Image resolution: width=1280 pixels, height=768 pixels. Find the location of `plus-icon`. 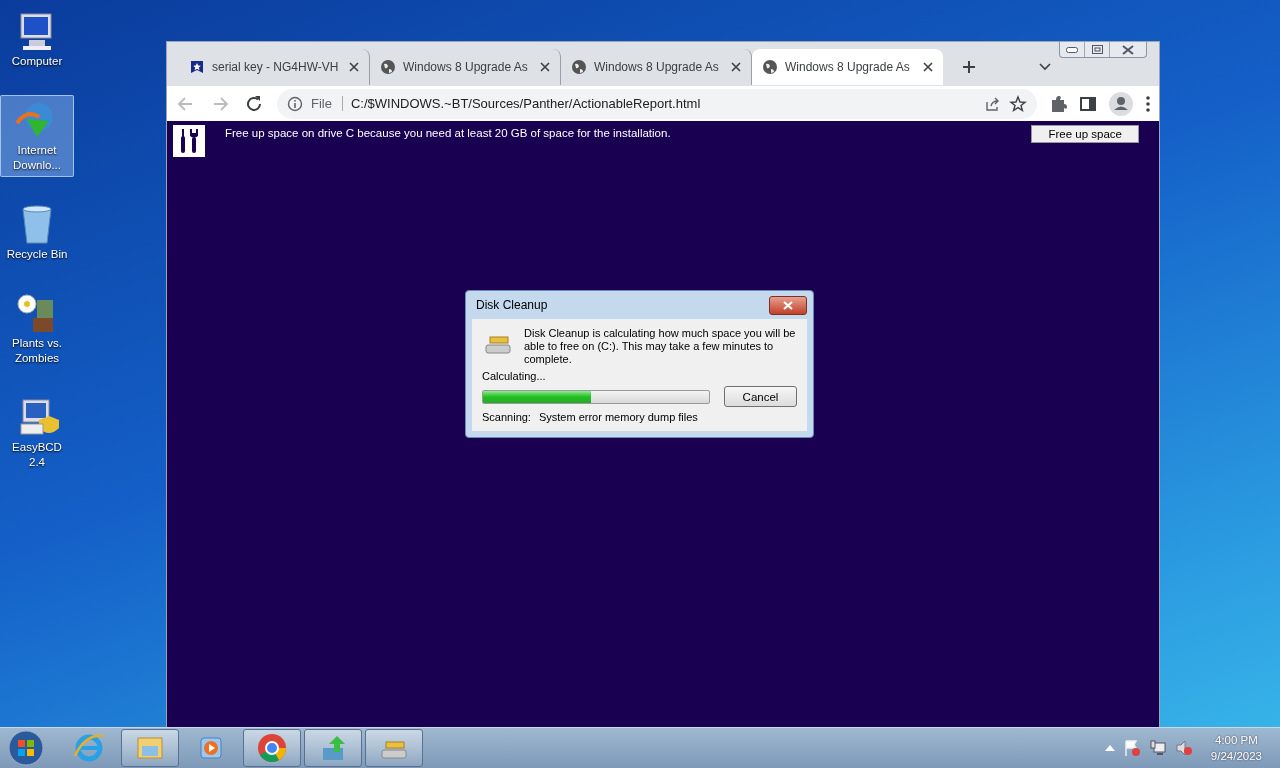

plus-icon is located at coordinates (969, 67).